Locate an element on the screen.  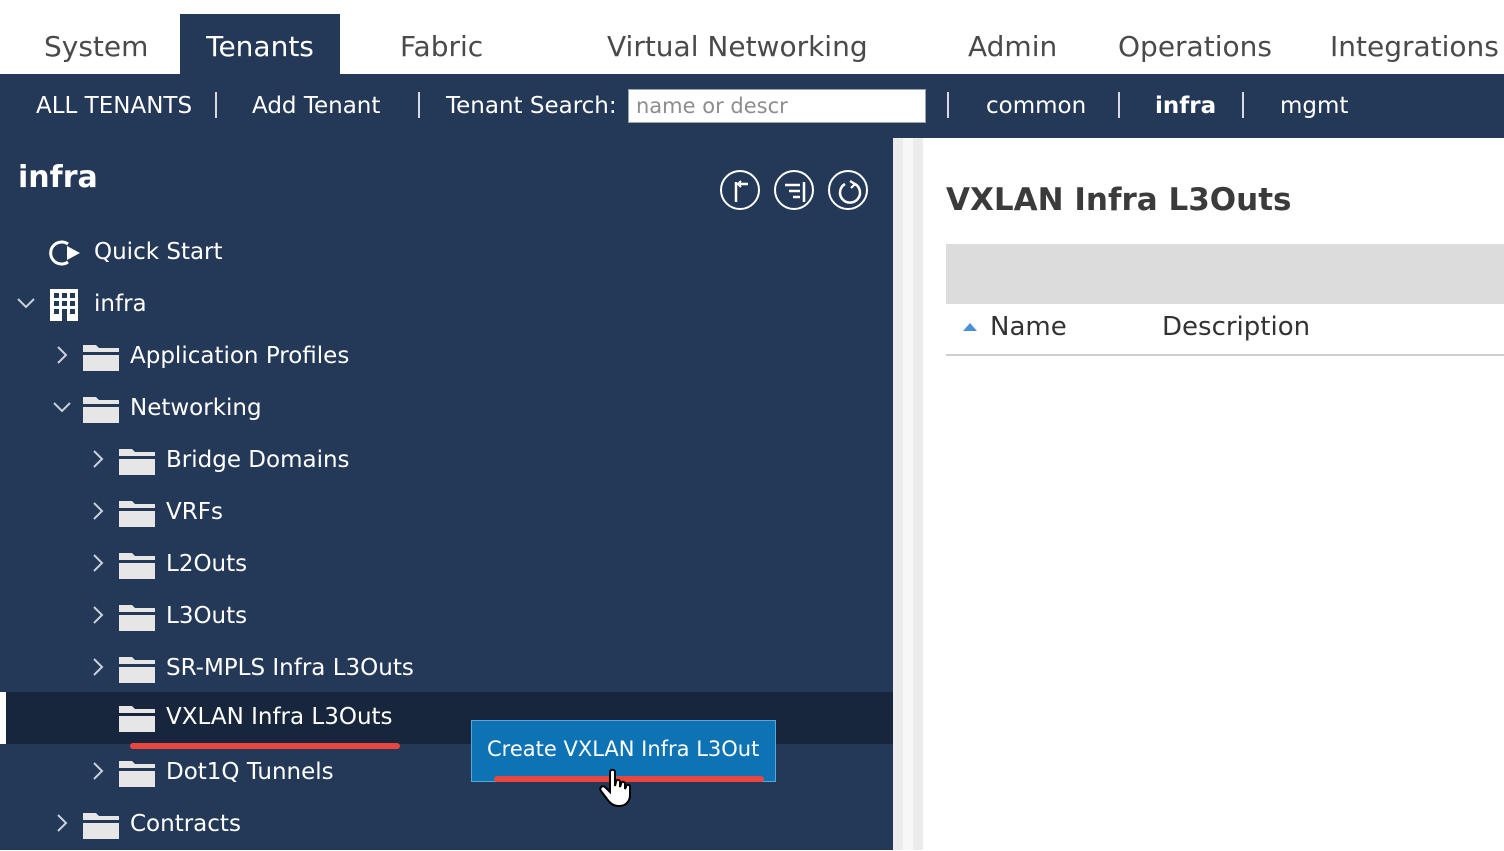
tree-item-label: infra is located at coordinates (120, 304).